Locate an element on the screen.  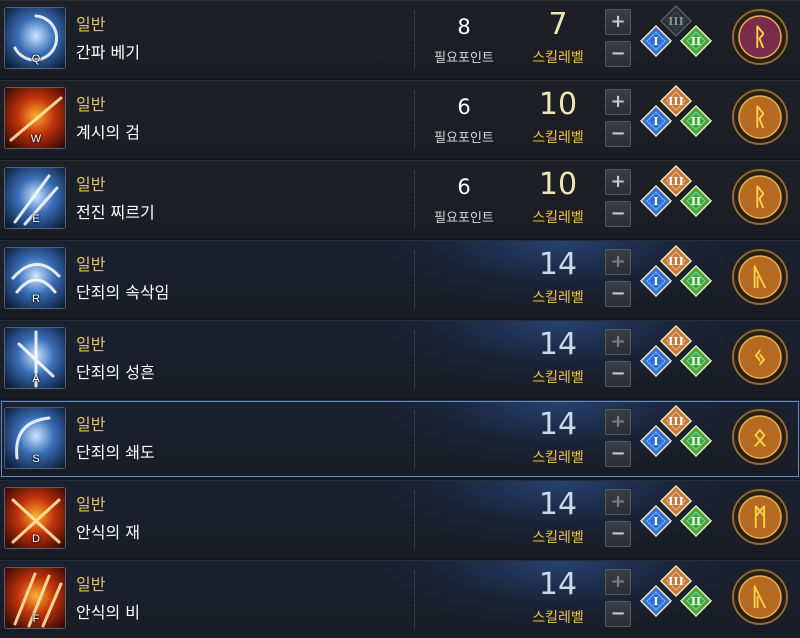
skill-row: W 일반 계시의 검 6 필요포인트 10 스킬레벨 + − III I II ᚱ is located at coordinates (400, 119).